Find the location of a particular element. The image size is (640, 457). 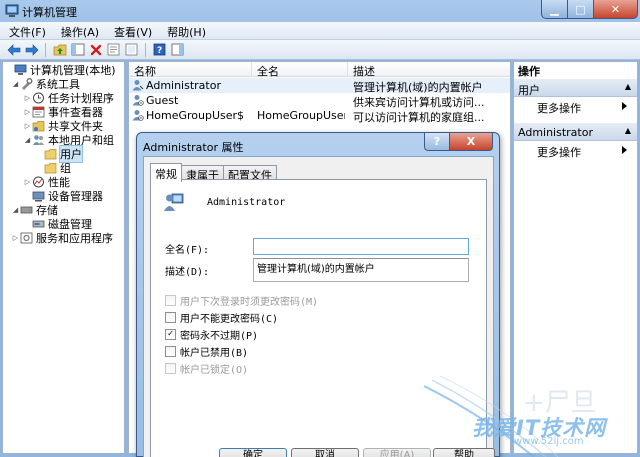

cell-name: Guest is located at coordinates (162, 100).